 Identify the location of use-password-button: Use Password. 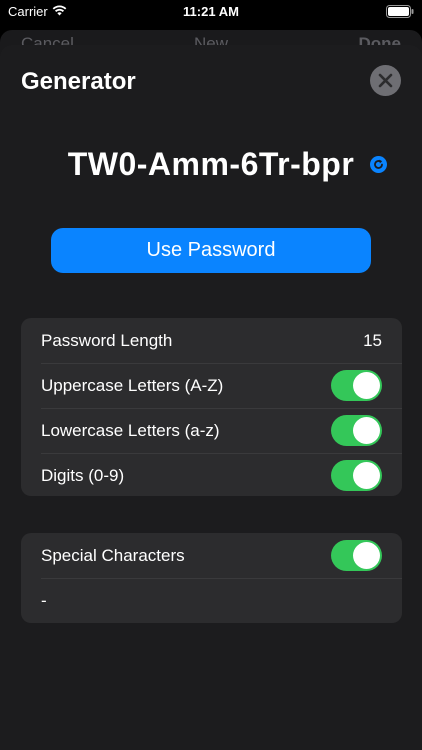
(211, 250).